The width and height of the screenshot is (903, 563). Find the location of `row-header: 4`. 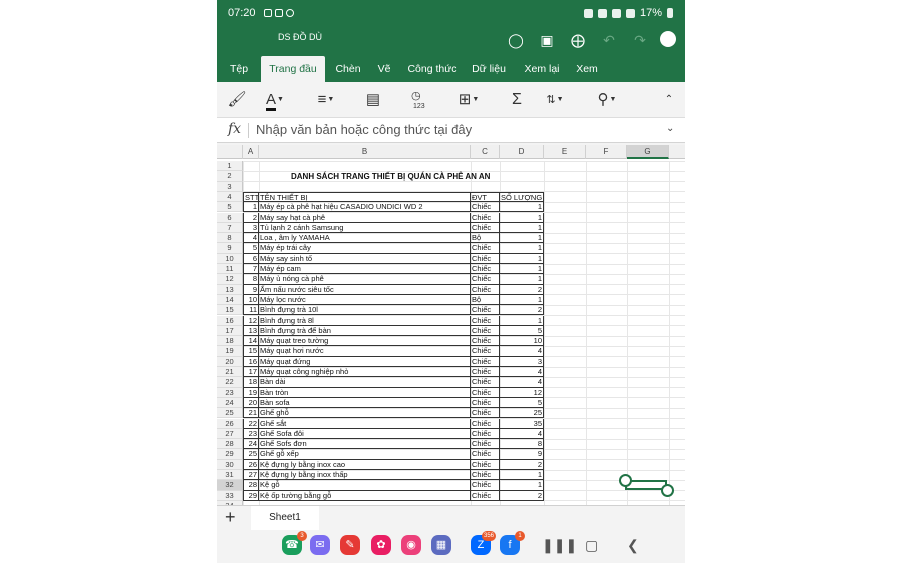

row-header: 4 is located at coordinates (230, 197).